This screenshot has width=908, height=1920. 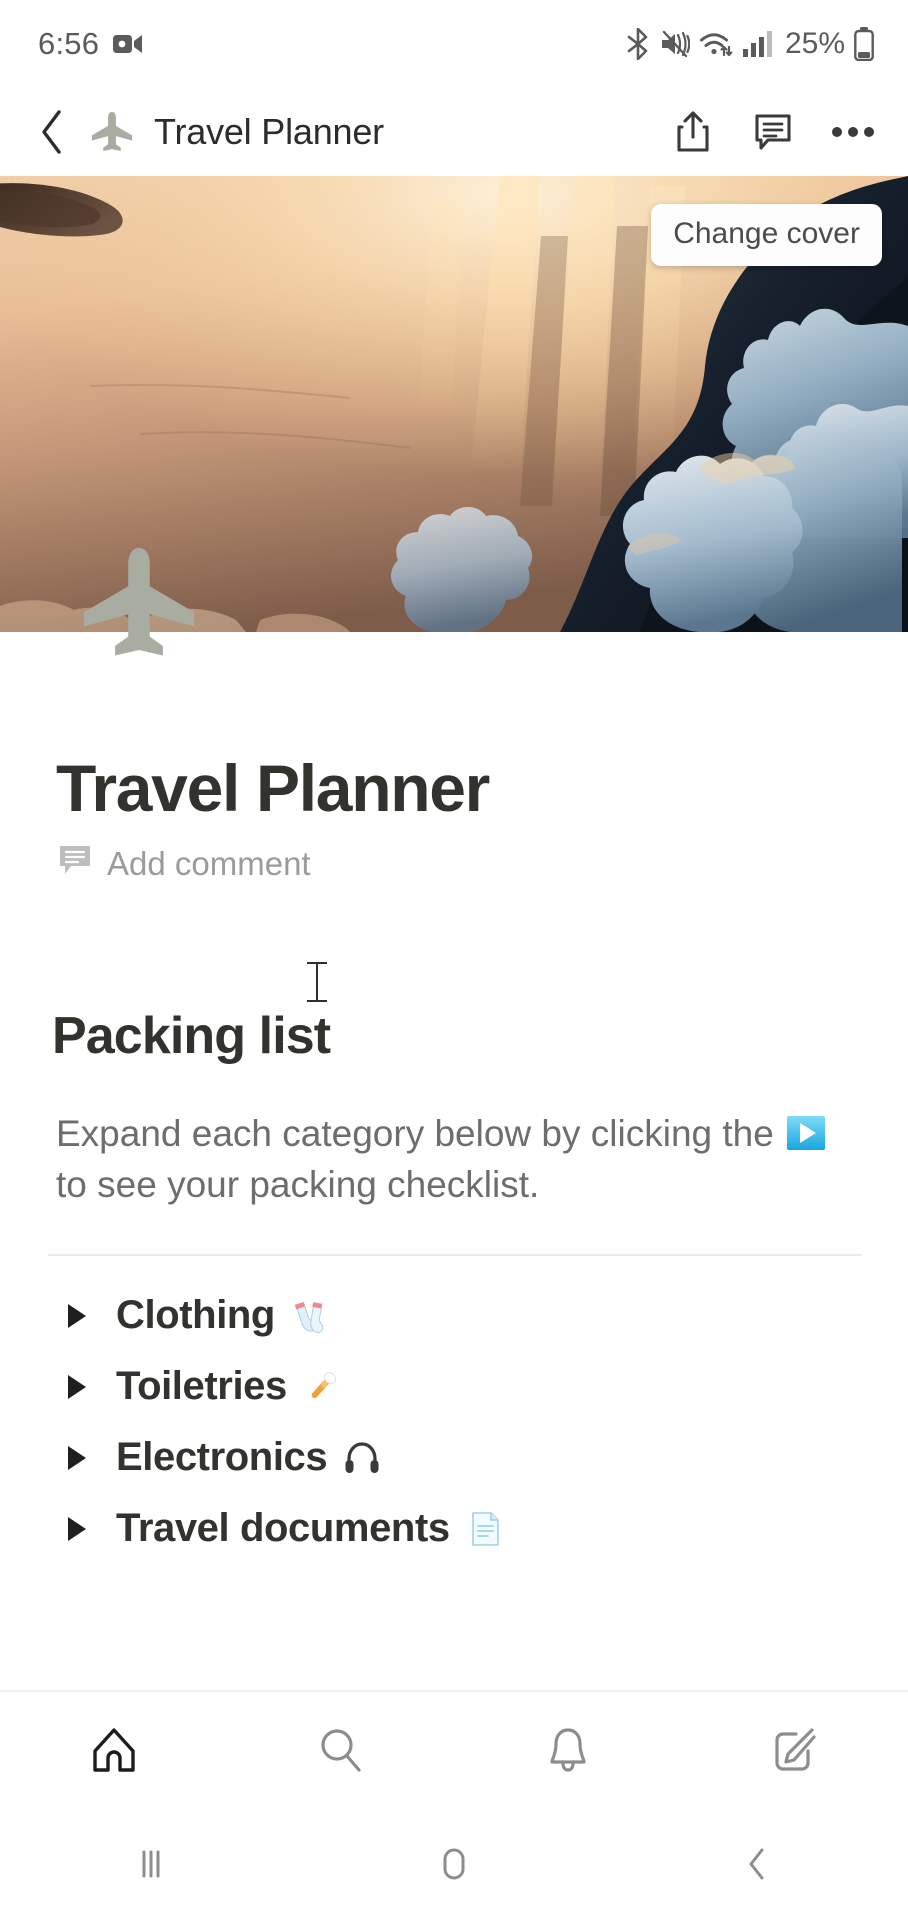 I want to click on app-header: Travel Planner, so click(x=454, y=132).